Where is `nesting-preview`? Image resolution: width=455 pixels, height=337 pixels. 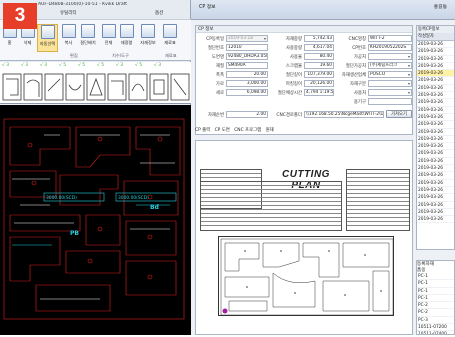
nesting-preview is located at coordinates (306, 276).